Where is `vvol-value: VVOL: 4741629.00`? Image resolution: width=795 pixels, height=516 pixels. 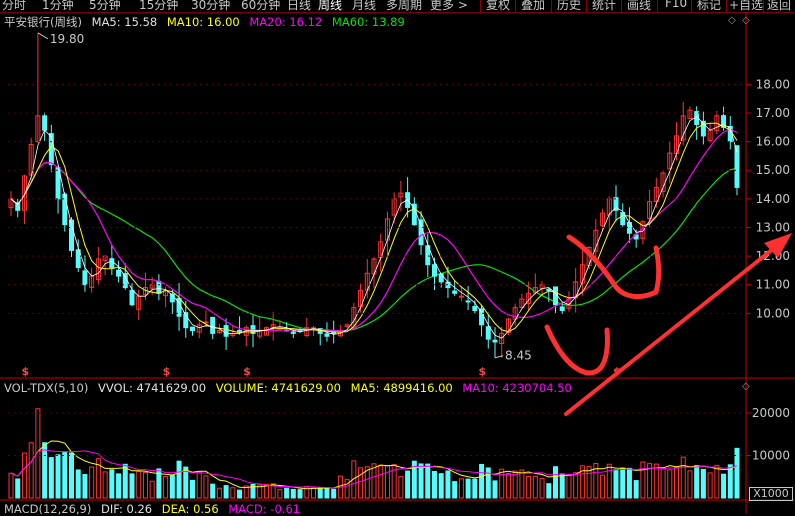
vvol-value: VVOL: 4741629.00 is located at coordinates (152, 388).